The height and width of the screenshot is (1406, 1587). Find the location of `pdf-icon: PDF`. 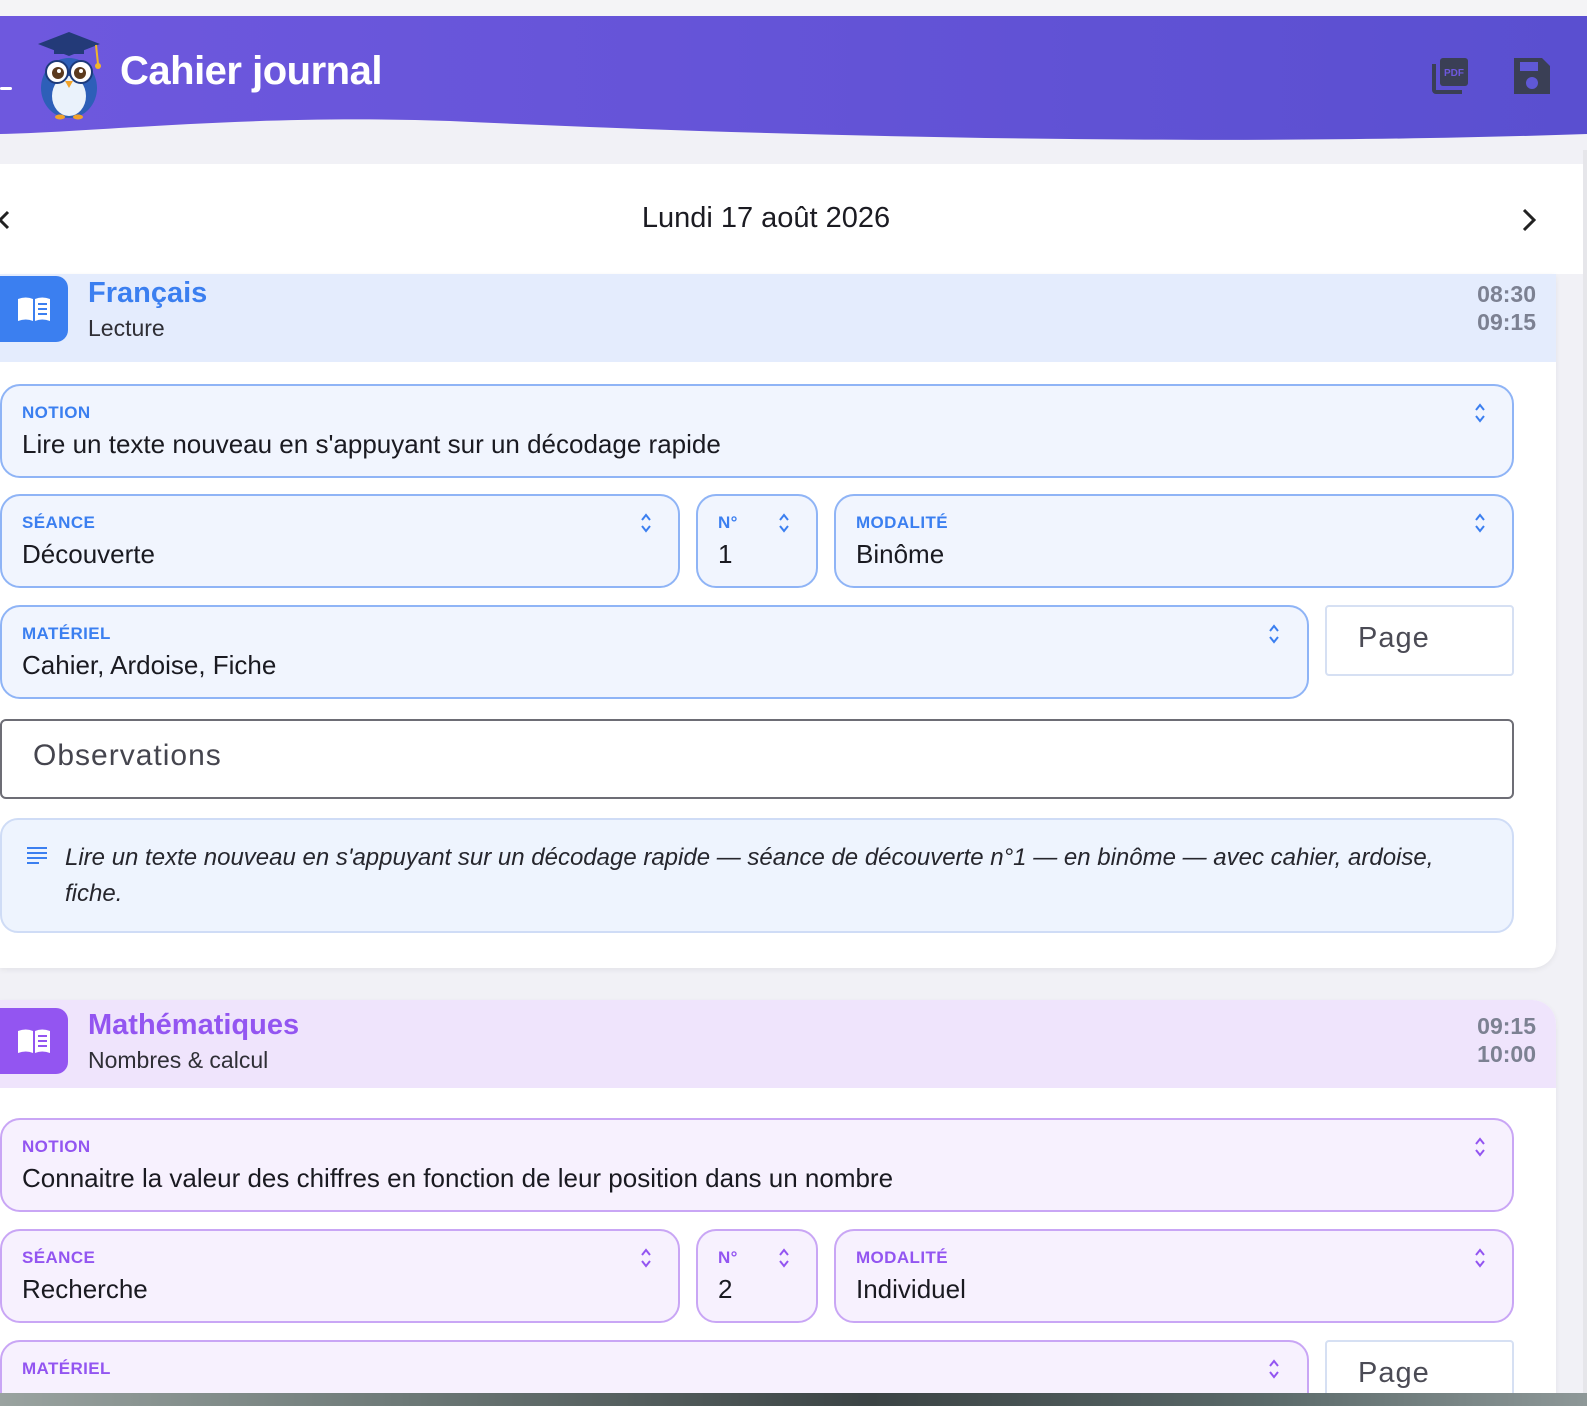

pdf-icon: PDF is located at coordinates (1450, 76).